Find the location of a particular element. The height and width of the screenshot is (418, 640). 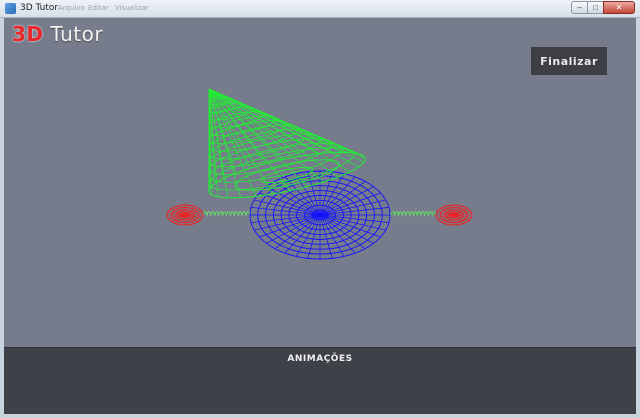

spring-right is located at coordinates (413, 214).